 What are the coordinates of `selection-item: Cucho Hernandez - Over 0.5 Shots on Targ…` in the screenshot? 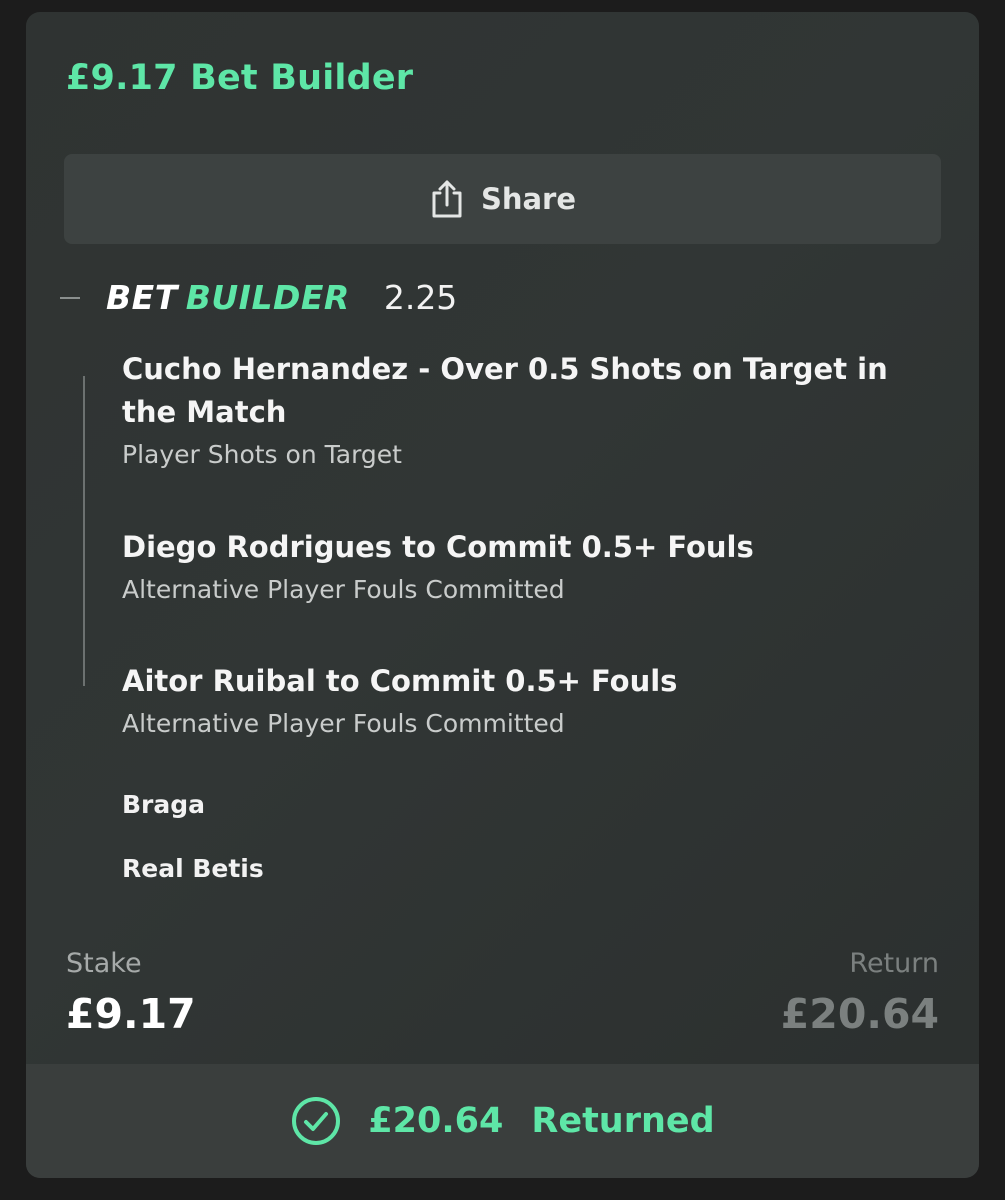 It's located at (522, 408).